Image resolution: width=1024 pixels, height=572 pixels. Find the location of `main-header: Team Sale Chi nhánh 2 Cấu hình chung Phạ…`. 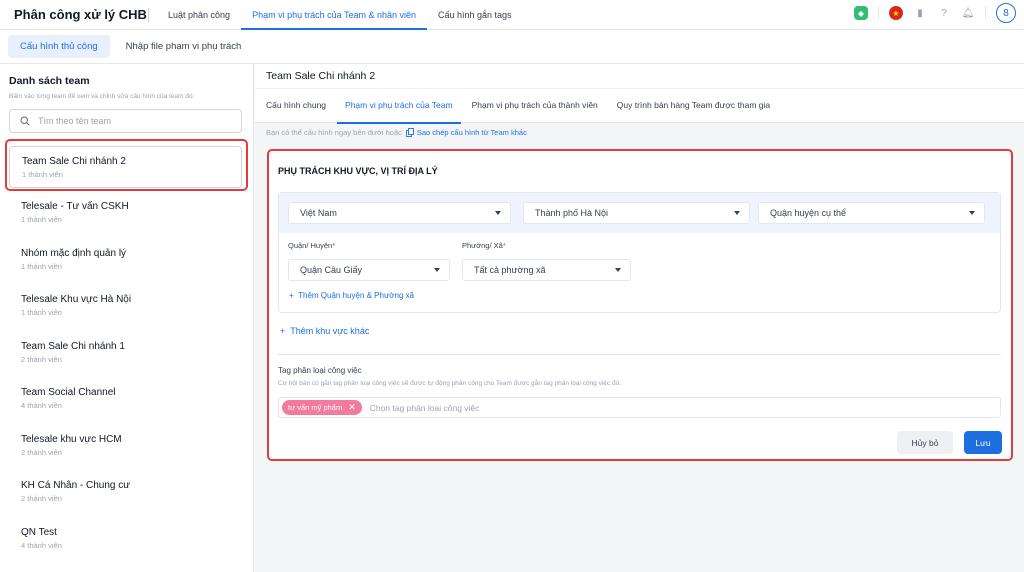

main-header: Team Sale Chi nhánh 2 Cấu hình chung Phạ… is located at coordinates (639, 94).